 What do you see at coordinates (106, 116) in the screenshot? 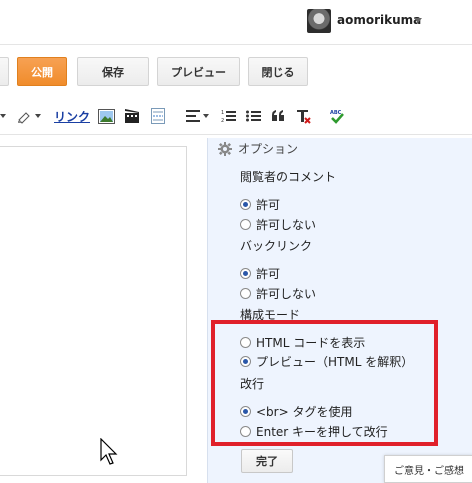
I see `image-icon` at bounding box center [106, 116].